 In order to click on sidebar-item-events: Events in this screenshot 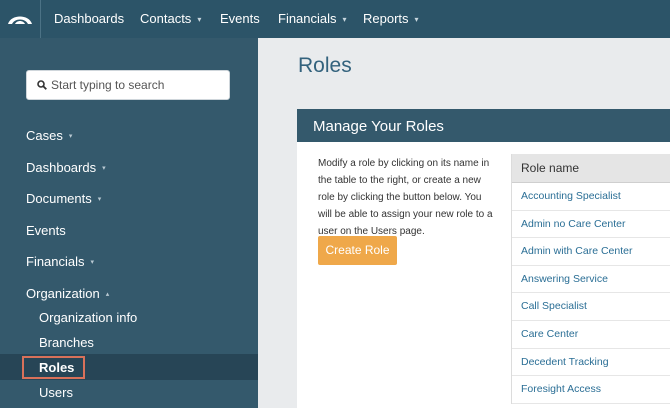, I will do `click(46, 230)`.